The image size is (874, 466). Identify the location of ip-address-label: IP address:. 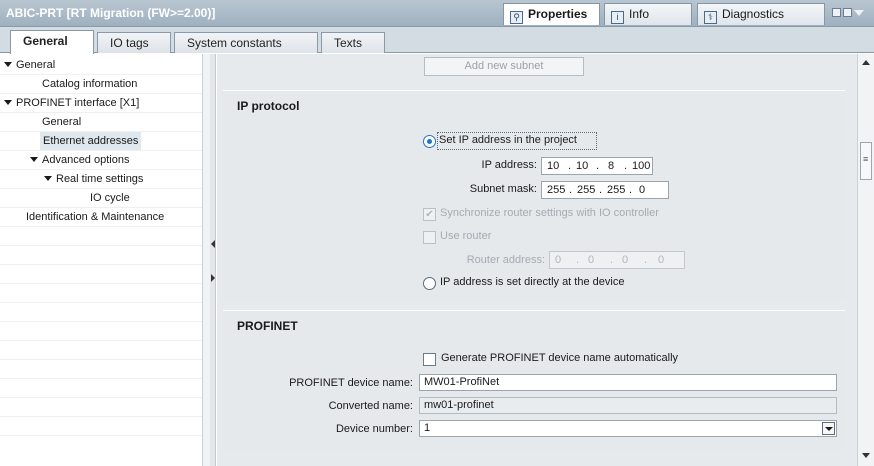
(509, 165).